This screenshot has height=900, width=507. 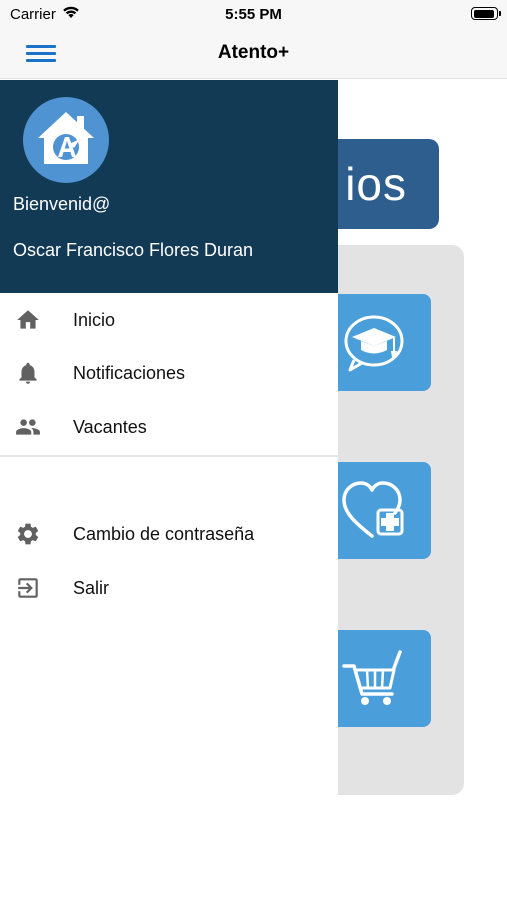 What do you see at coordinates (169, 320) in the screenshot?
I see `menu-item-inicio: Inicio` at bounding box center [169, 320].